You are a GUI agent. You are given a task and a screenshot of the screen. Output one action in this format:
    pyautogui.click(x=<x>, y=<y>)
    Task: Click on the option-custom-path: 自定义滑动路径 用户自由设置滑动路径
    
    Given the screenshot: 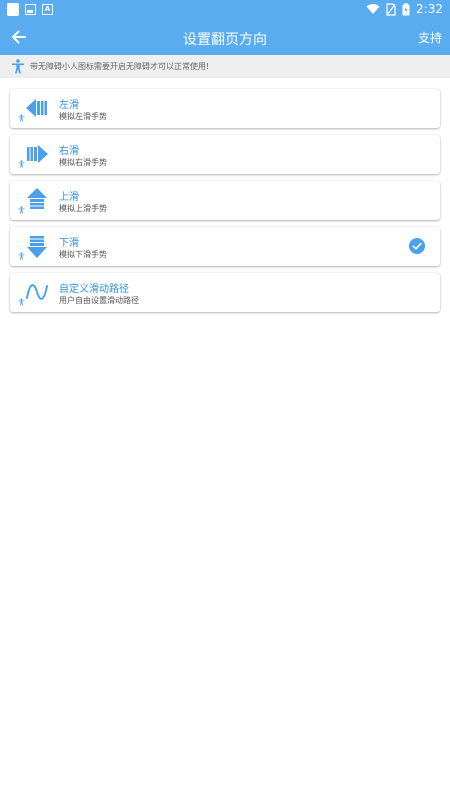 What is the action you would take?
    pyautogui.click(x=225, y=292)
    